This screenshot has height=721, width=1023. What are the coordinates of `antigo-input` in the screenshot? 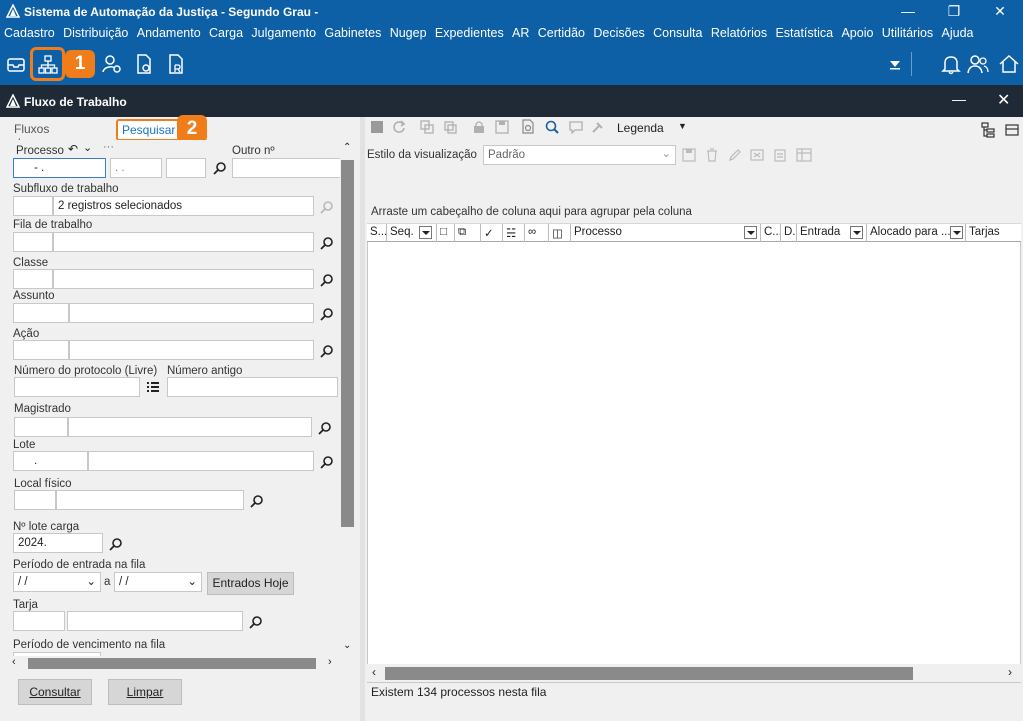 It's located at (252, 387).